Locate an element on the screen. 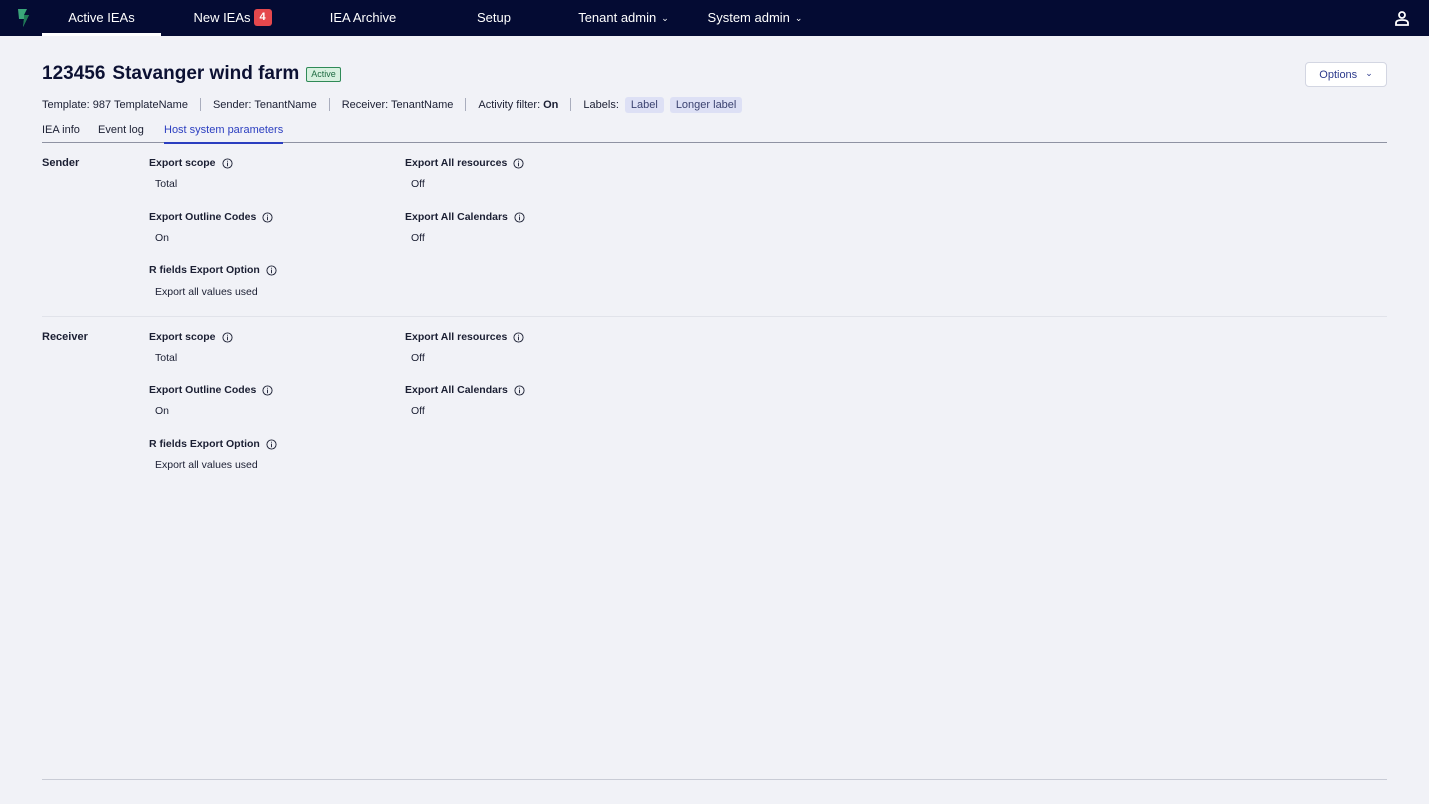 The width and height of the screenshot is (1429, 804). tab-iea-info: IEA info is located at coordinates (61, 133).